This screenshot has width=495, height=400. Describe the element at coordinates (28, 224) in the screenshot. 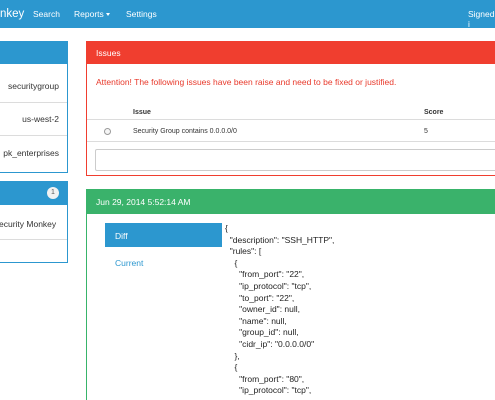

I see `comment-author: ecurity Monkey` at that location.